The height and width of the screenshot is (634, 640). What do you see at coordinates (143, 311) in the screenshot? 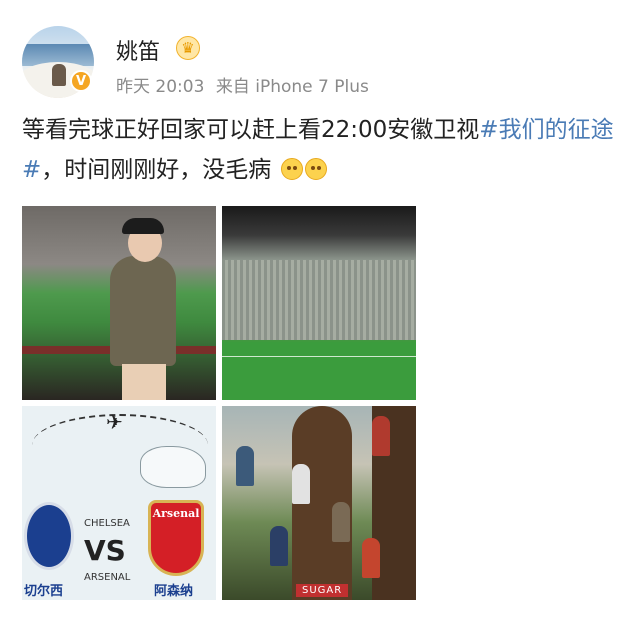
I see `photo-person` at bounding box center [143, 311].